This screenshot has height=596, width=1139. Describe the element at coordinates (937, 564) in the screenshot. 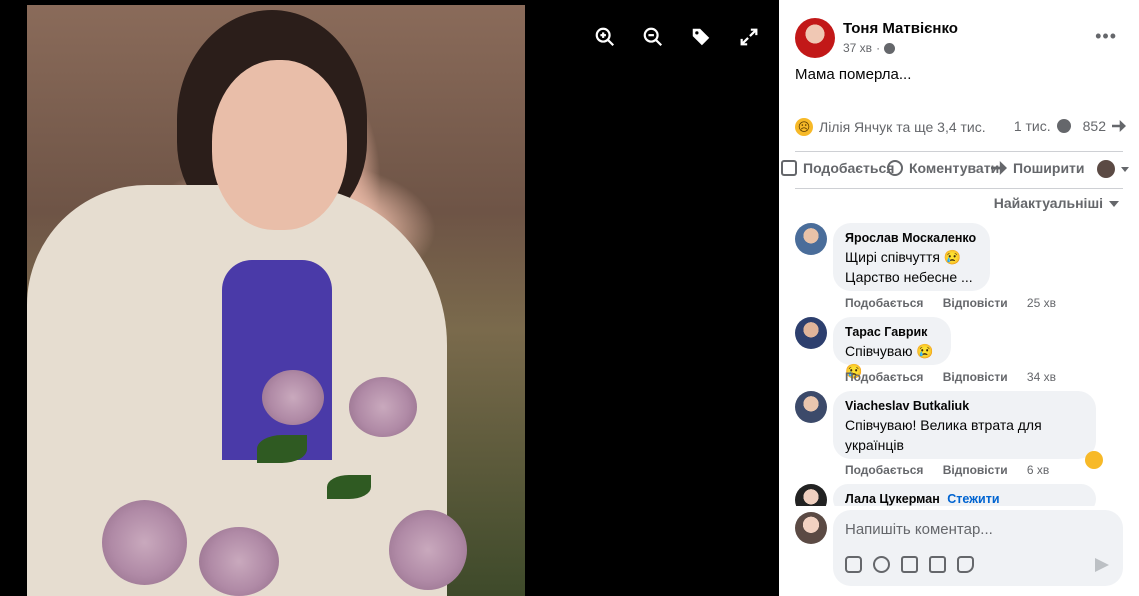

I see `gif-icon` at that location.